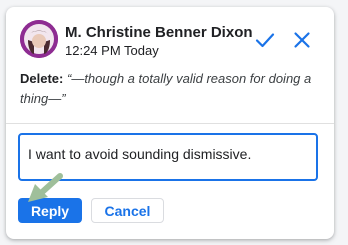  What do you see at coordinates (42, 78) in the screenshot?
I see `suggestion-label: Delete:` at bounding box center [42, 78].